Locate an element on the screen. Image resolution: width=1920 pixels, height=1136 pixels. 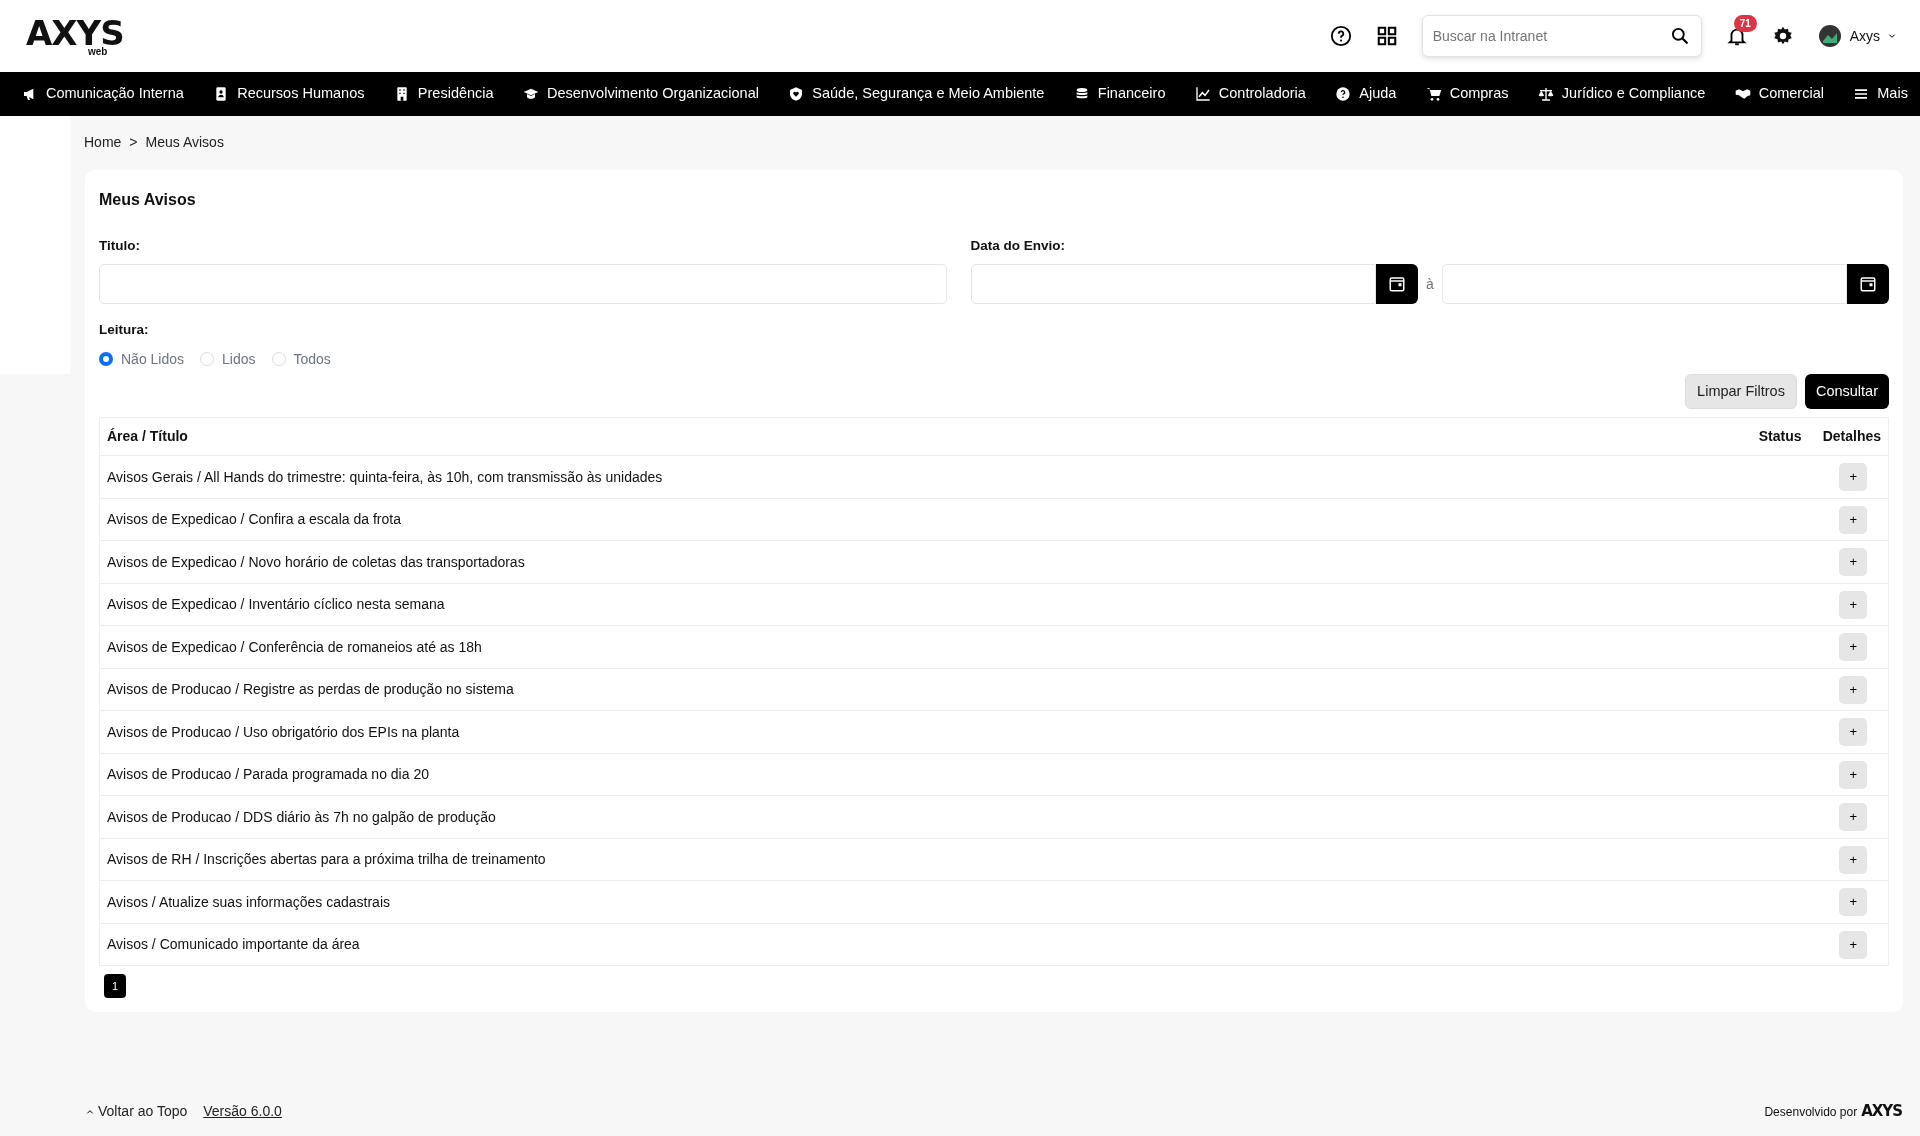
radio-label: Não Lidos is located at coordinates (153, 359).